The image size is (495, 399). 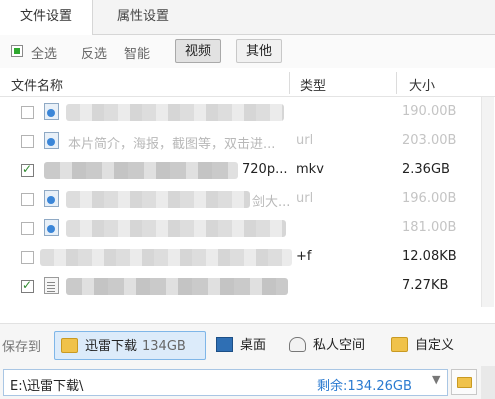 What do you see at coordinates (364, 386) in the screenshot?
I see `free-space-label: 剩余:134.26GB` at bounding box center [364, 386].